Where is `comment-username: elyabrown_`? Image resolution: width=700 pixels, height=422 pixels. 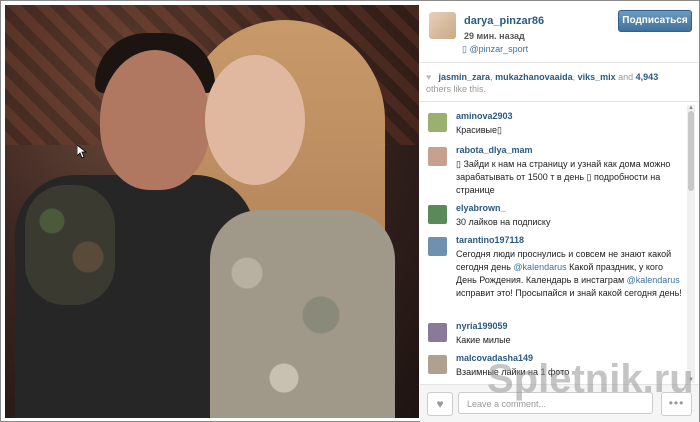 comment-username: elyabrown_ is located at coordinates (481, 208).